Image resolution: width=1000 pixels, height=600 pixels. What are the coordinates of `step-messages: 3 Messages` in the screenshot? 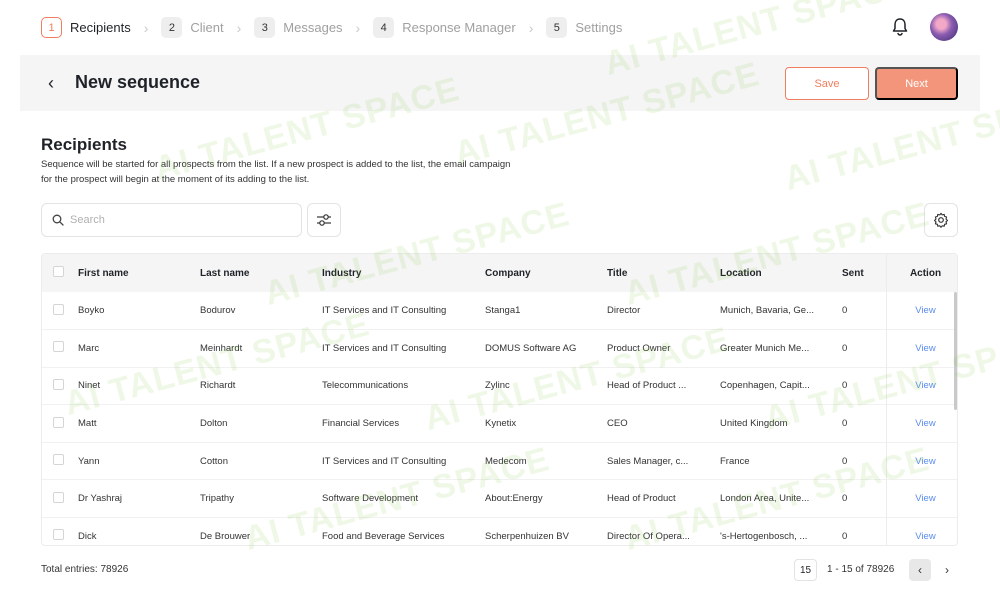 It's located at (298, 27).